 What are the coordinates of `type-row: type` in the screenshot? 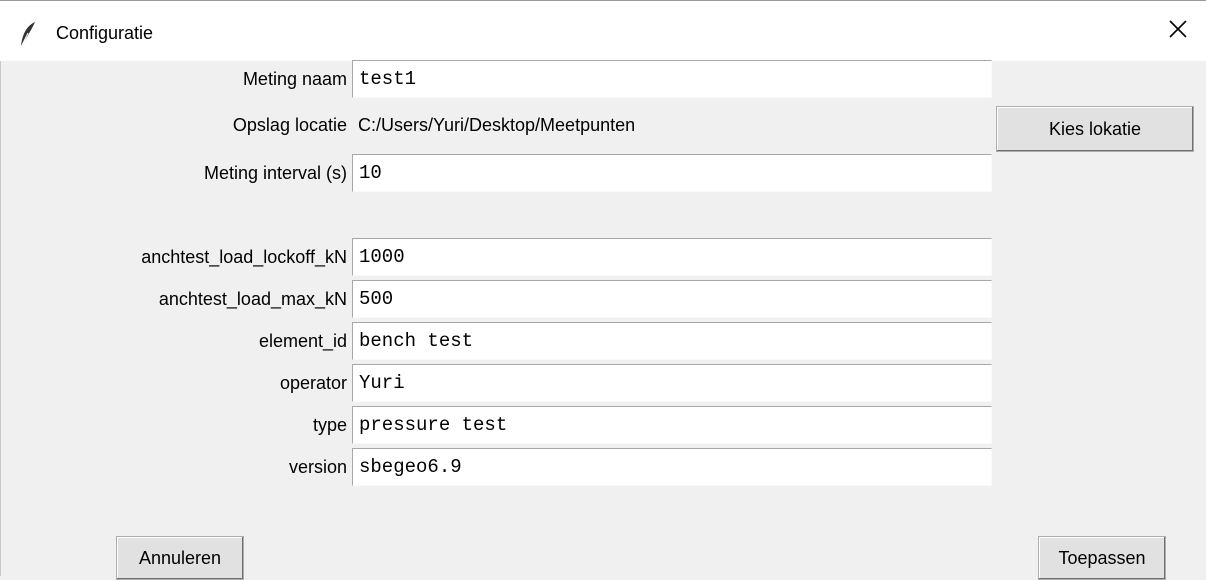 It's located at (603, 425).